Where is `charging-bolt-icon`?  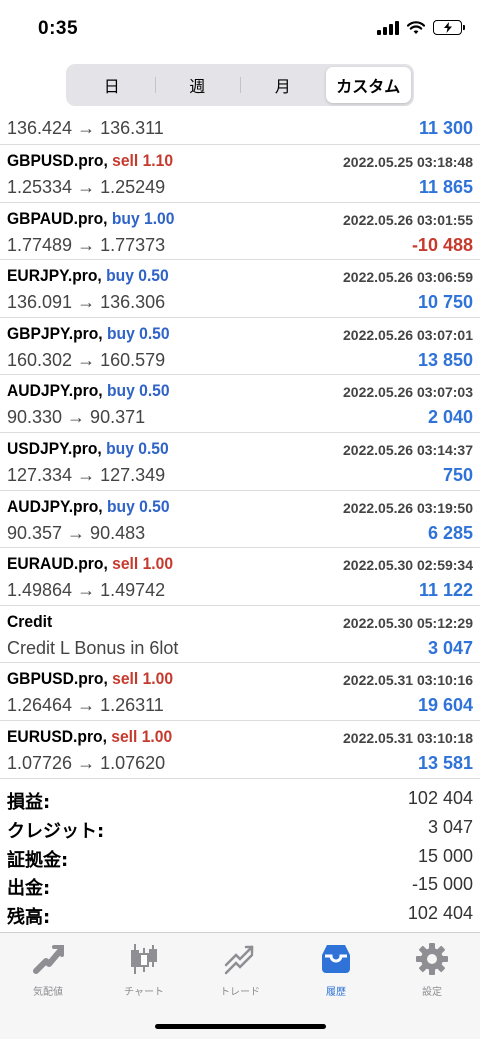
charging-bolt-icon is located at coordinates (447, 27).